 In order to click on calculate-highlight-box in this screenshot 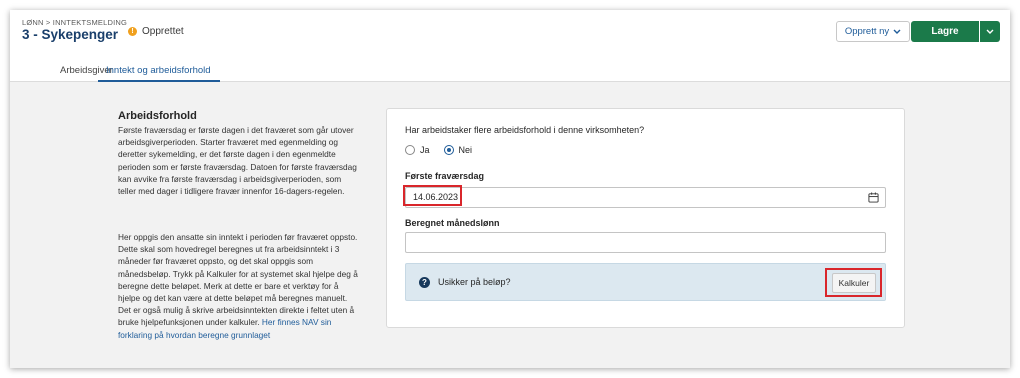, I will do `click(853, 282)`.